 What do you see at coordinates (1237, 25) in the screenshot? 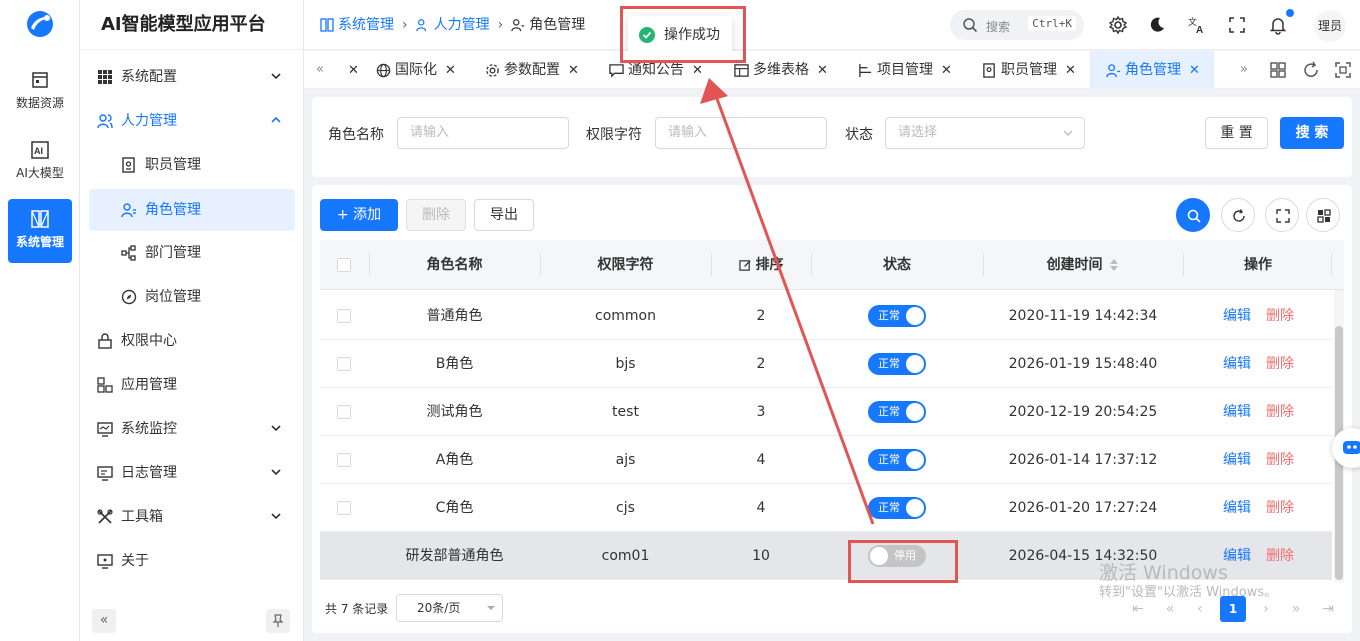
I see `fullscreen-icon` at bounding box center [1237, 25].